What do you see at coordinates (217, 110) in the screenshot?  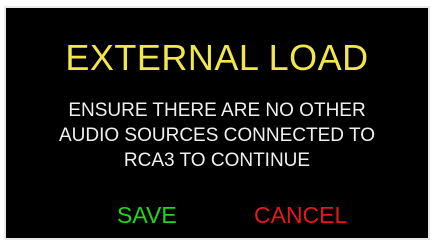 I see `message-line-1: ENSURE THERE ARE NO OTHER` at bounding box center [217, 110].